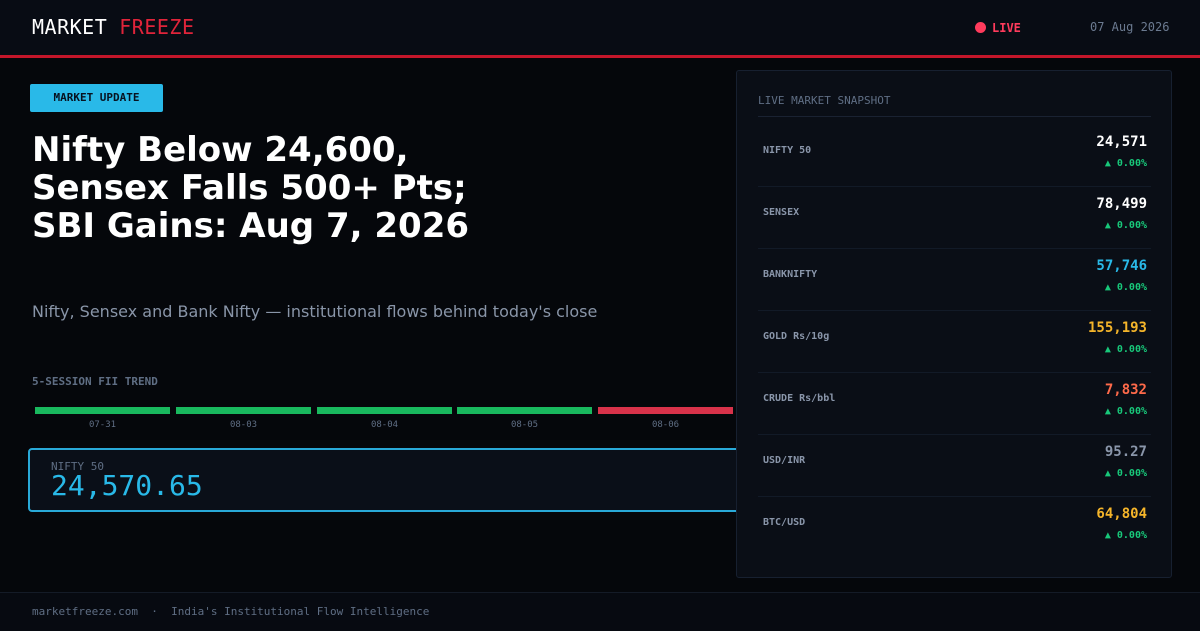  What do you see at coordinates (1121, 266) in the screenshot?
I see `snapshot-row-value: 57,746` at bounding box center [1121, 266].